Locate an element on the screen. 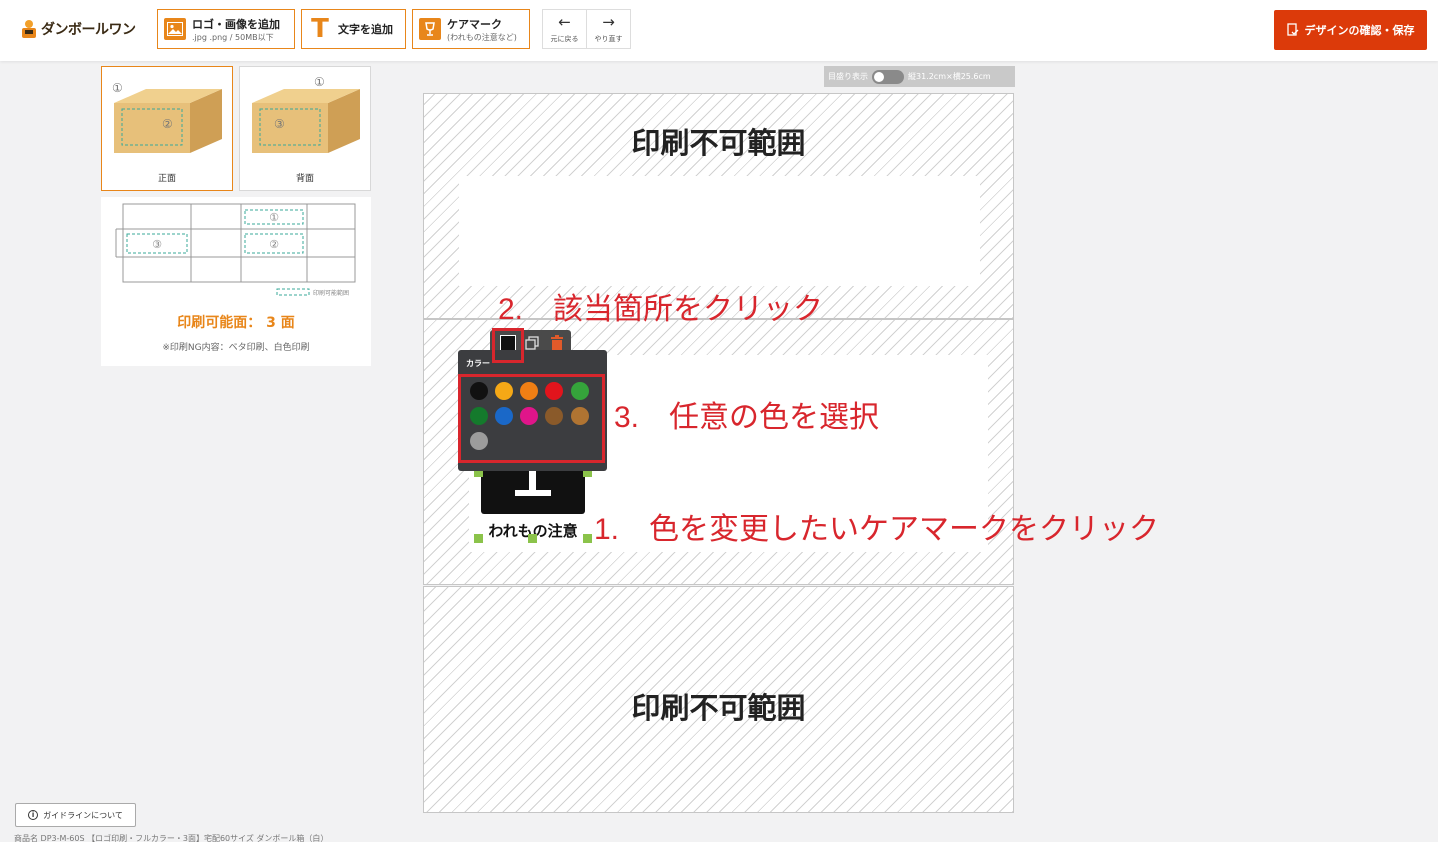 This screenshot has height=842, width=1438. logo-mascot-icon is located at coordinates (29, 29).